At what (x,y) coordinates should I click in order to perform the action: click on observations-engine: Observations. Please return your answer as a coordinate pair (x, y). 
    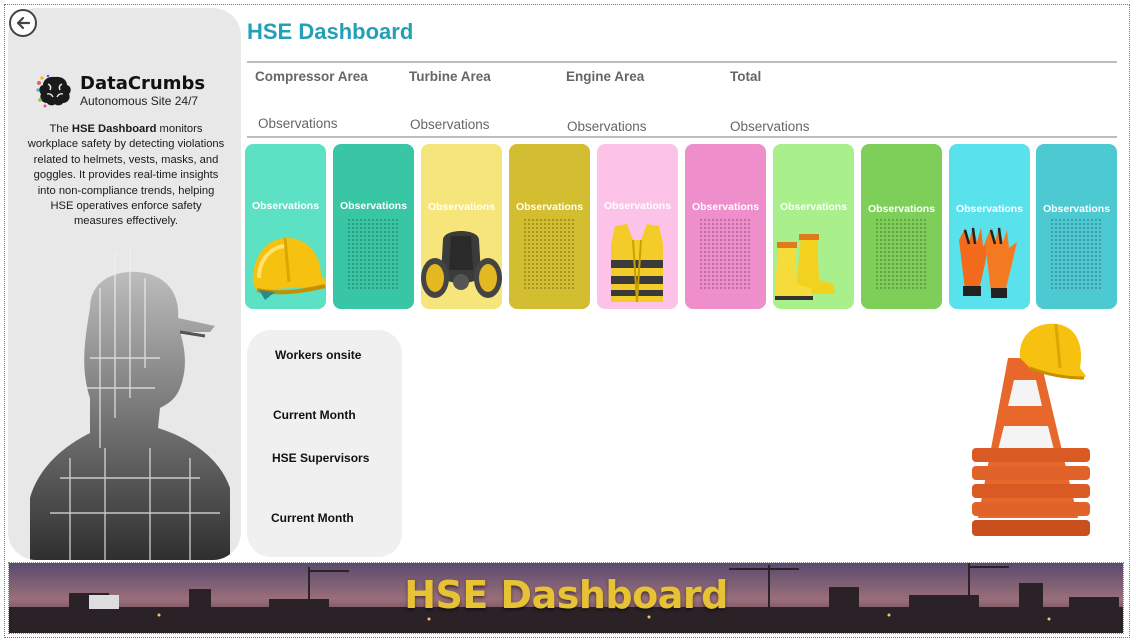
    Looking at the image, I should click on (607, 126).